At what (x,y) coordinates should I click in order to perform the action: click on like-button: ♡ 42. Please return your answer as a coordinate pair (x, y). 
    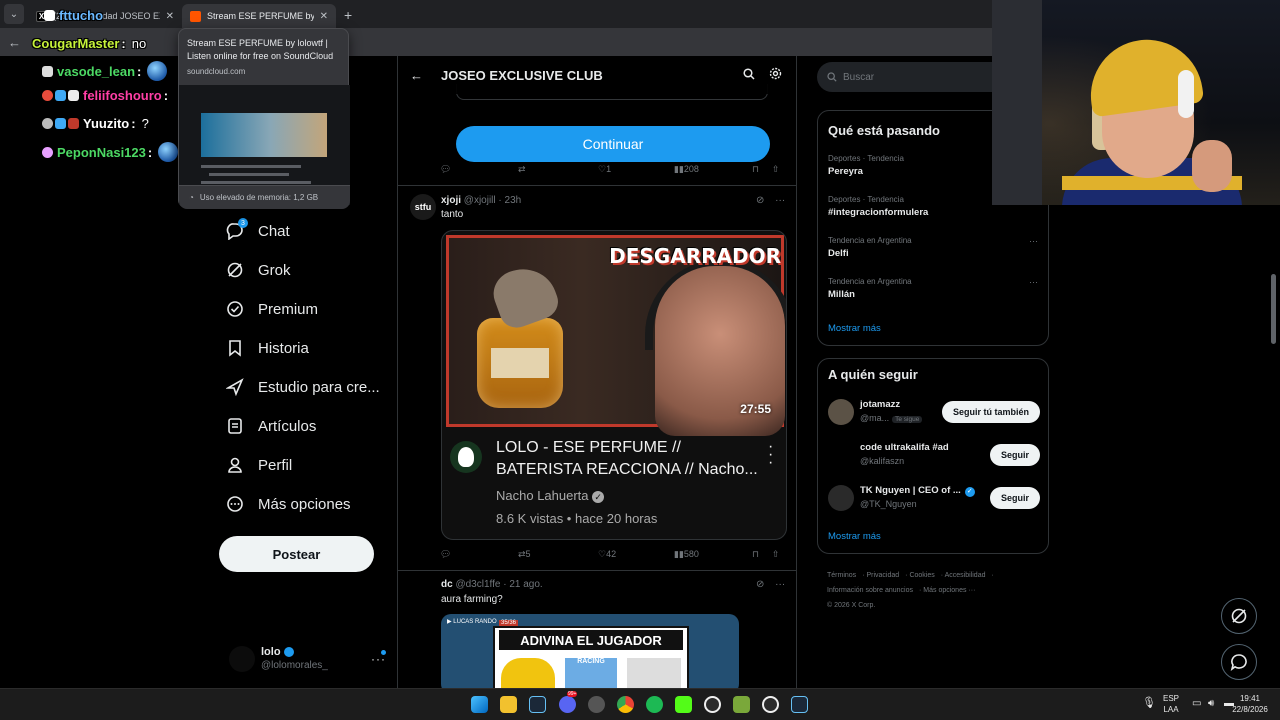
    Looking at the image, I should click on (607, 554).